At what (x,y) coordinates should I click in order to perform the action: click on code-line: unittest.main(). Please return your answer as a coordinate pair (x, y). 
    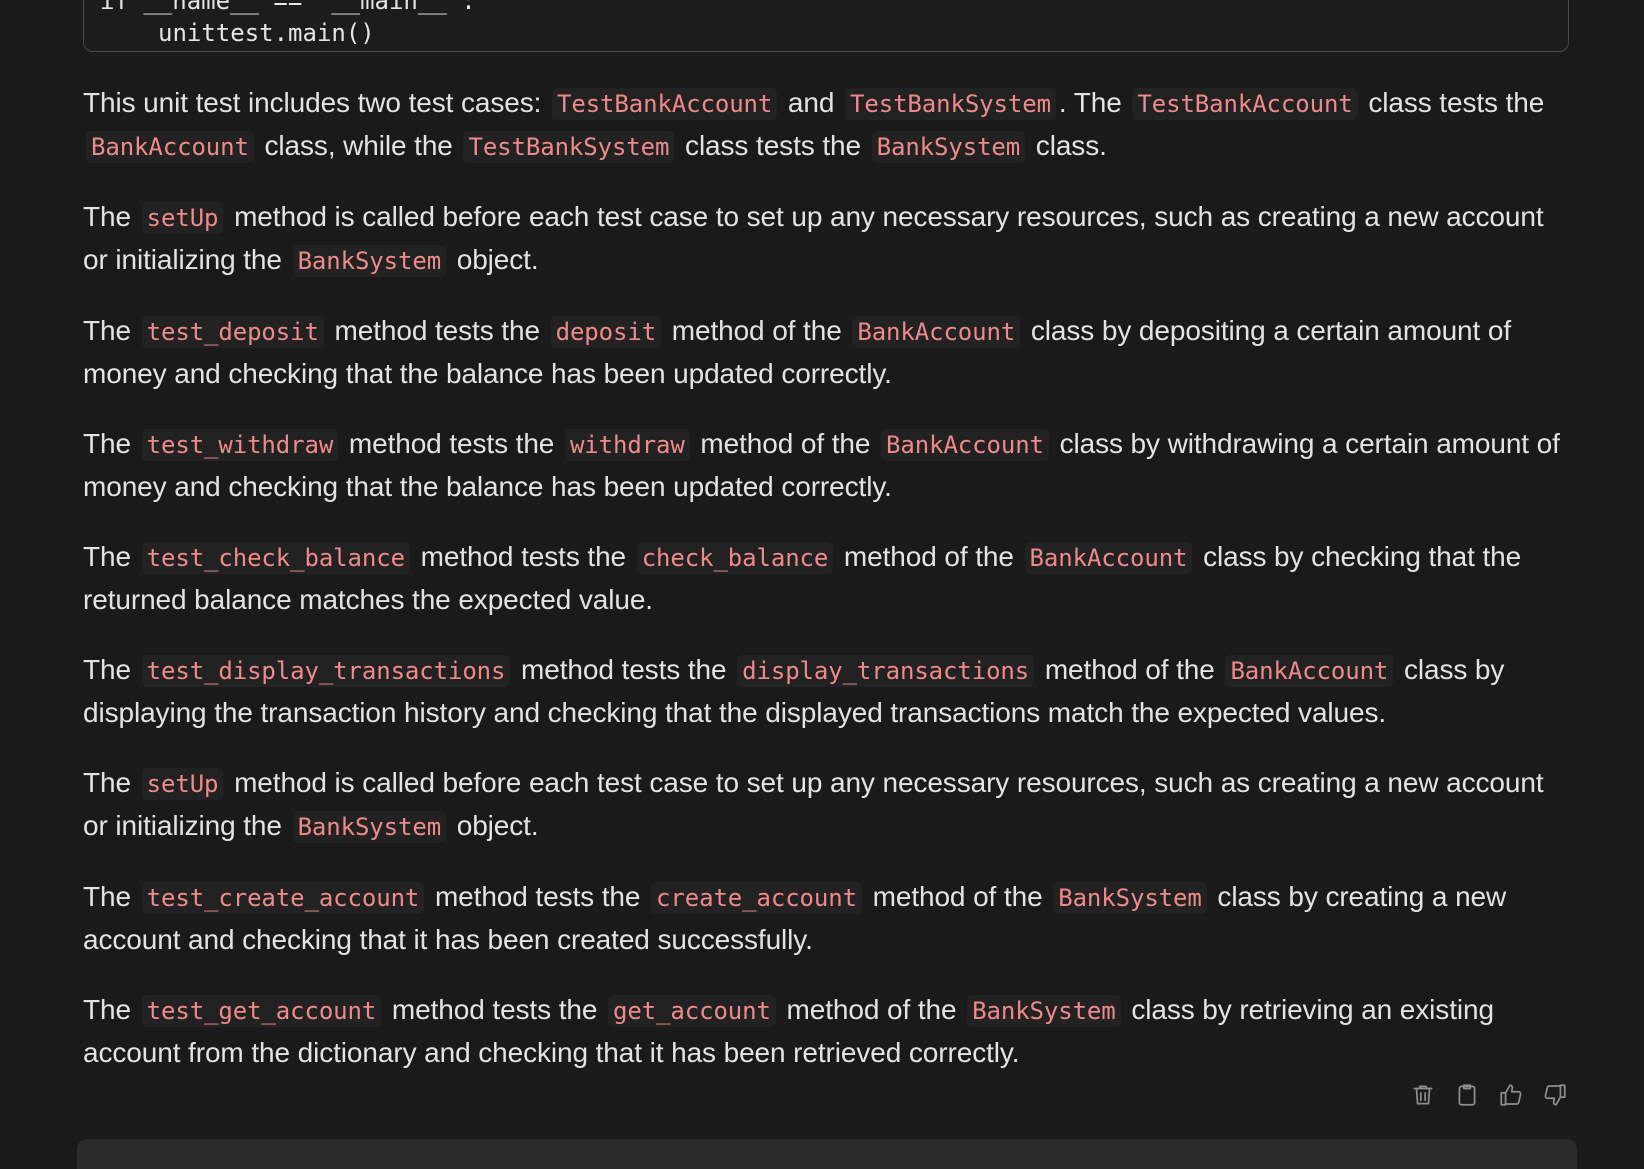
    Looking at the image, I should click on (266, 33).